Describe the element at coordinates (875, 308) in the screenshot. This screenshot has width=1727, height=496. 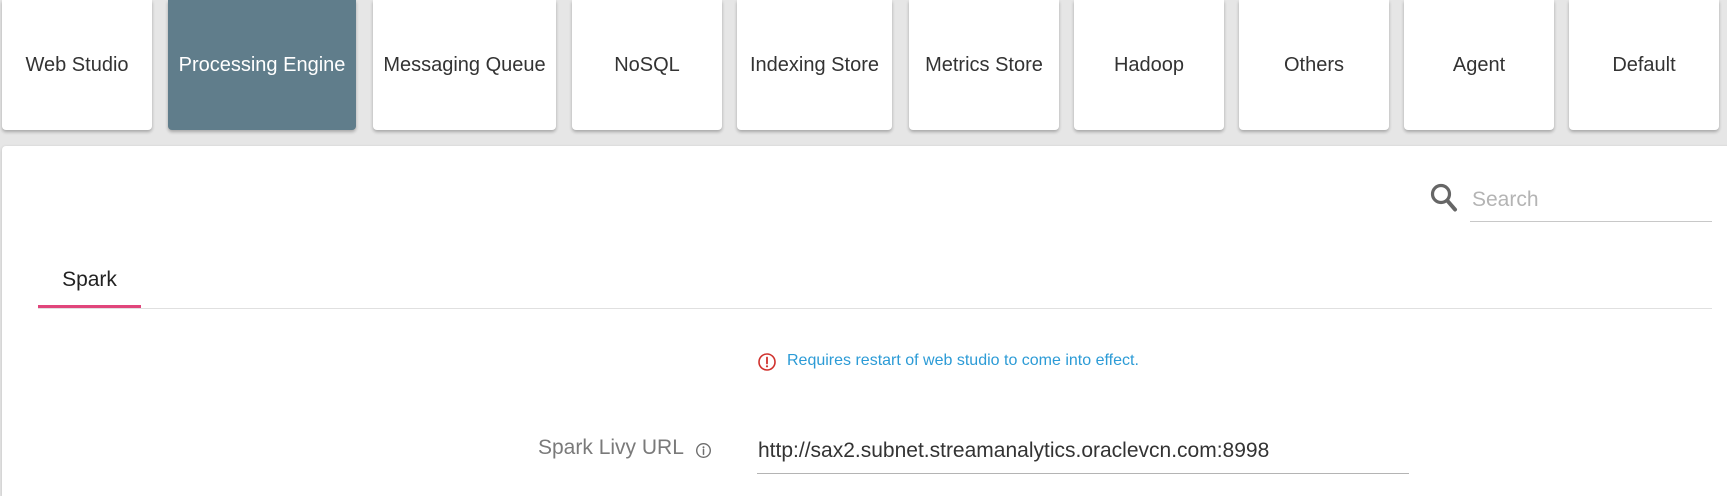
I see `tabs-divider` at that location.